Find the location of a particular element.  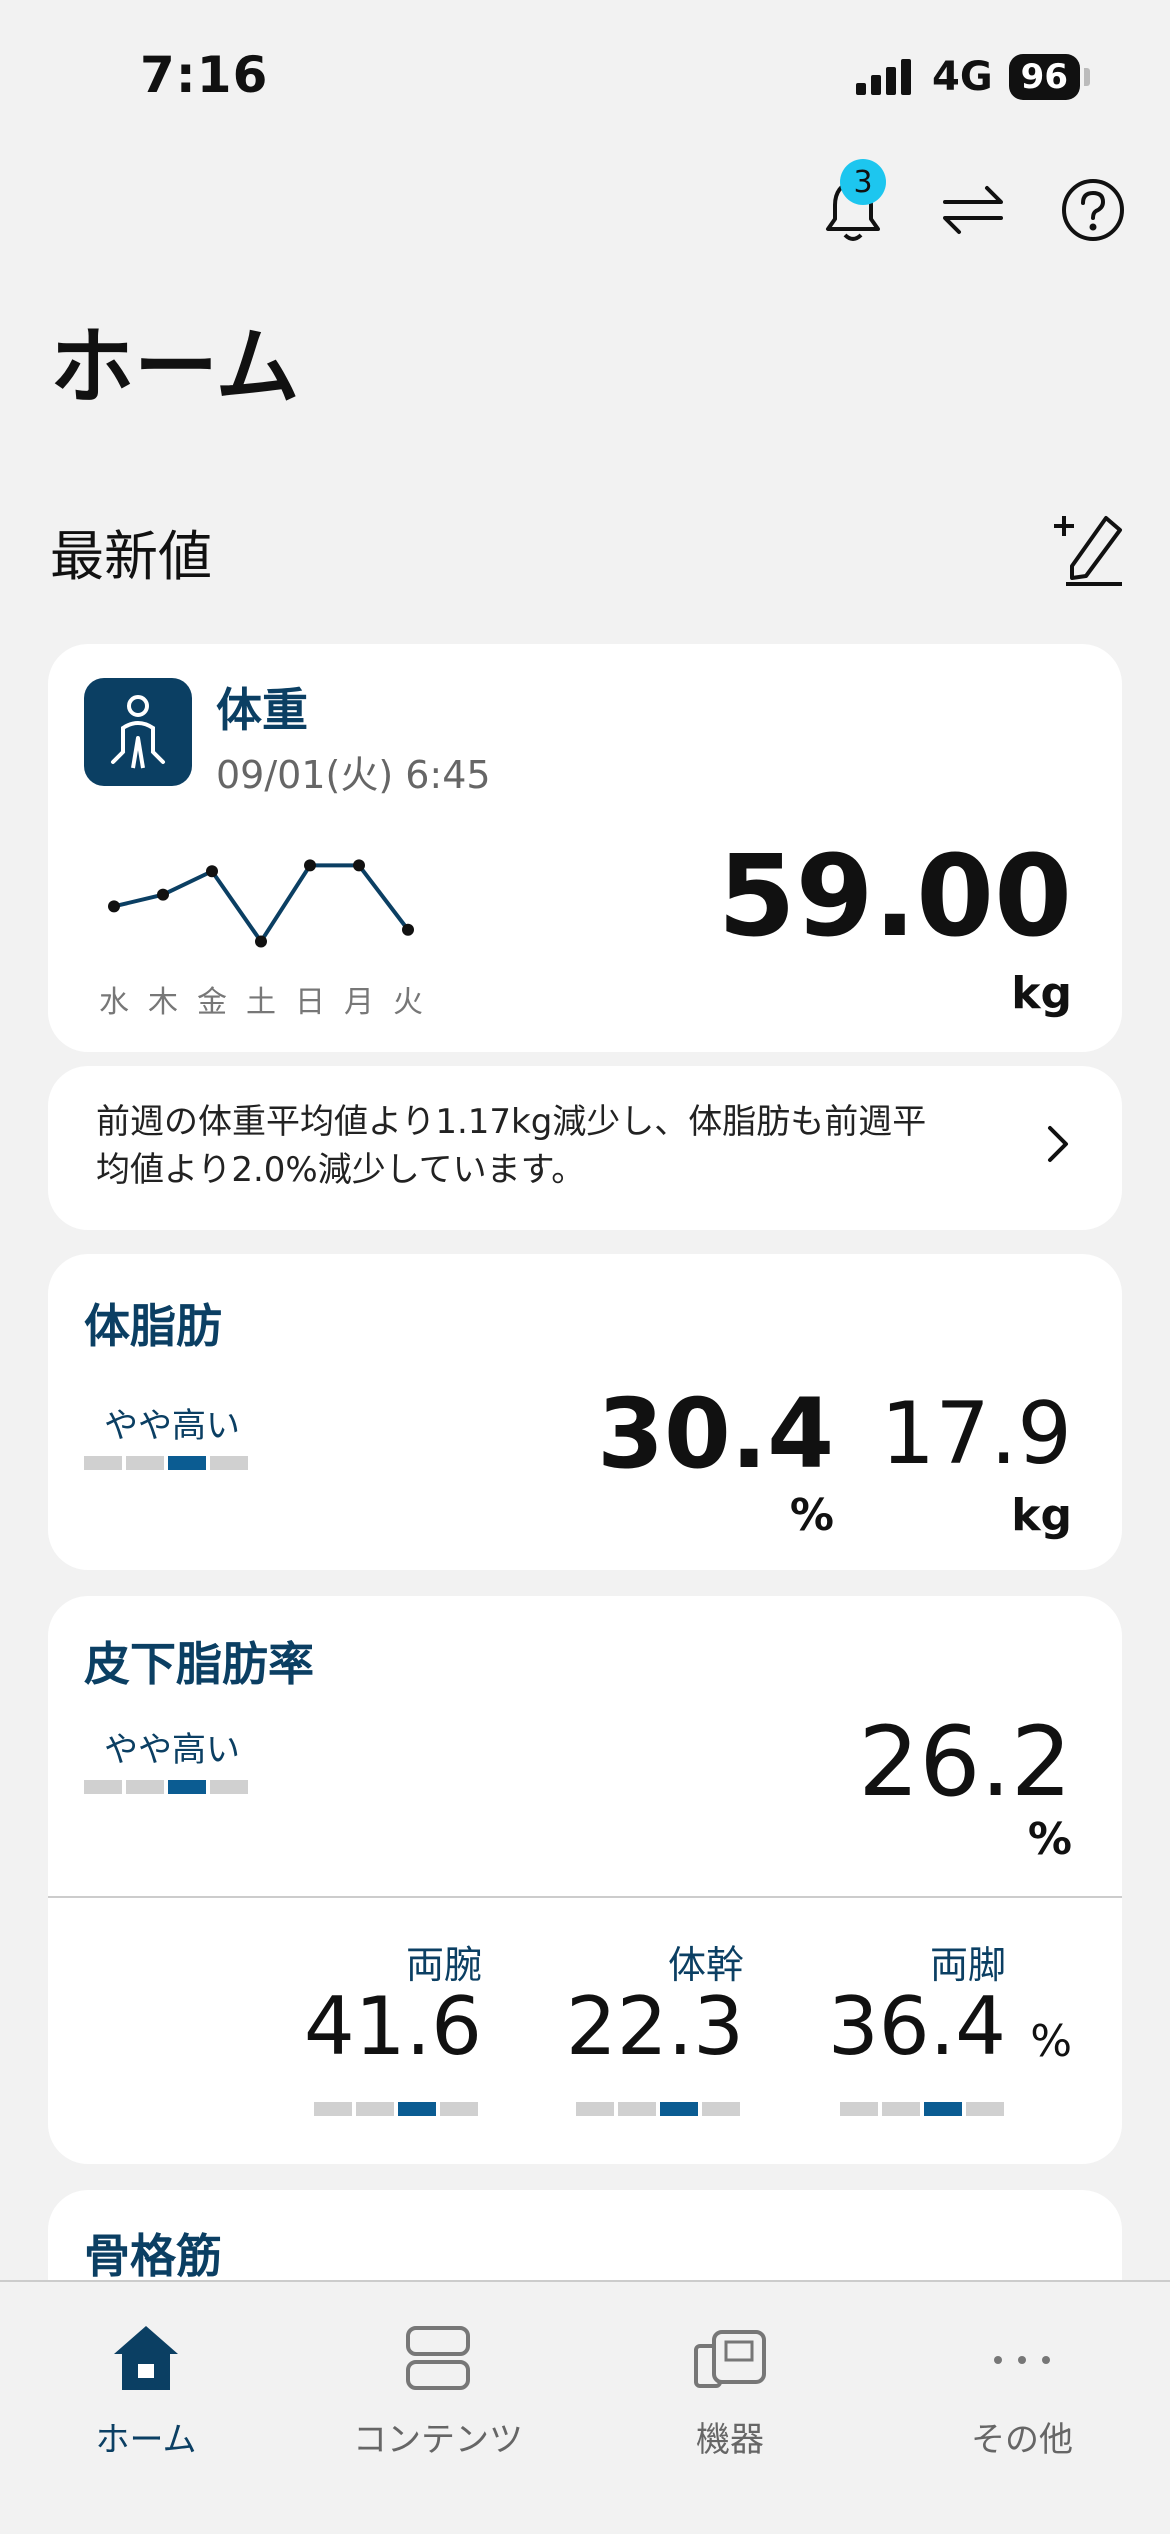

subcutaneous-value: 26.2 is located at coordinates (965, 1762).